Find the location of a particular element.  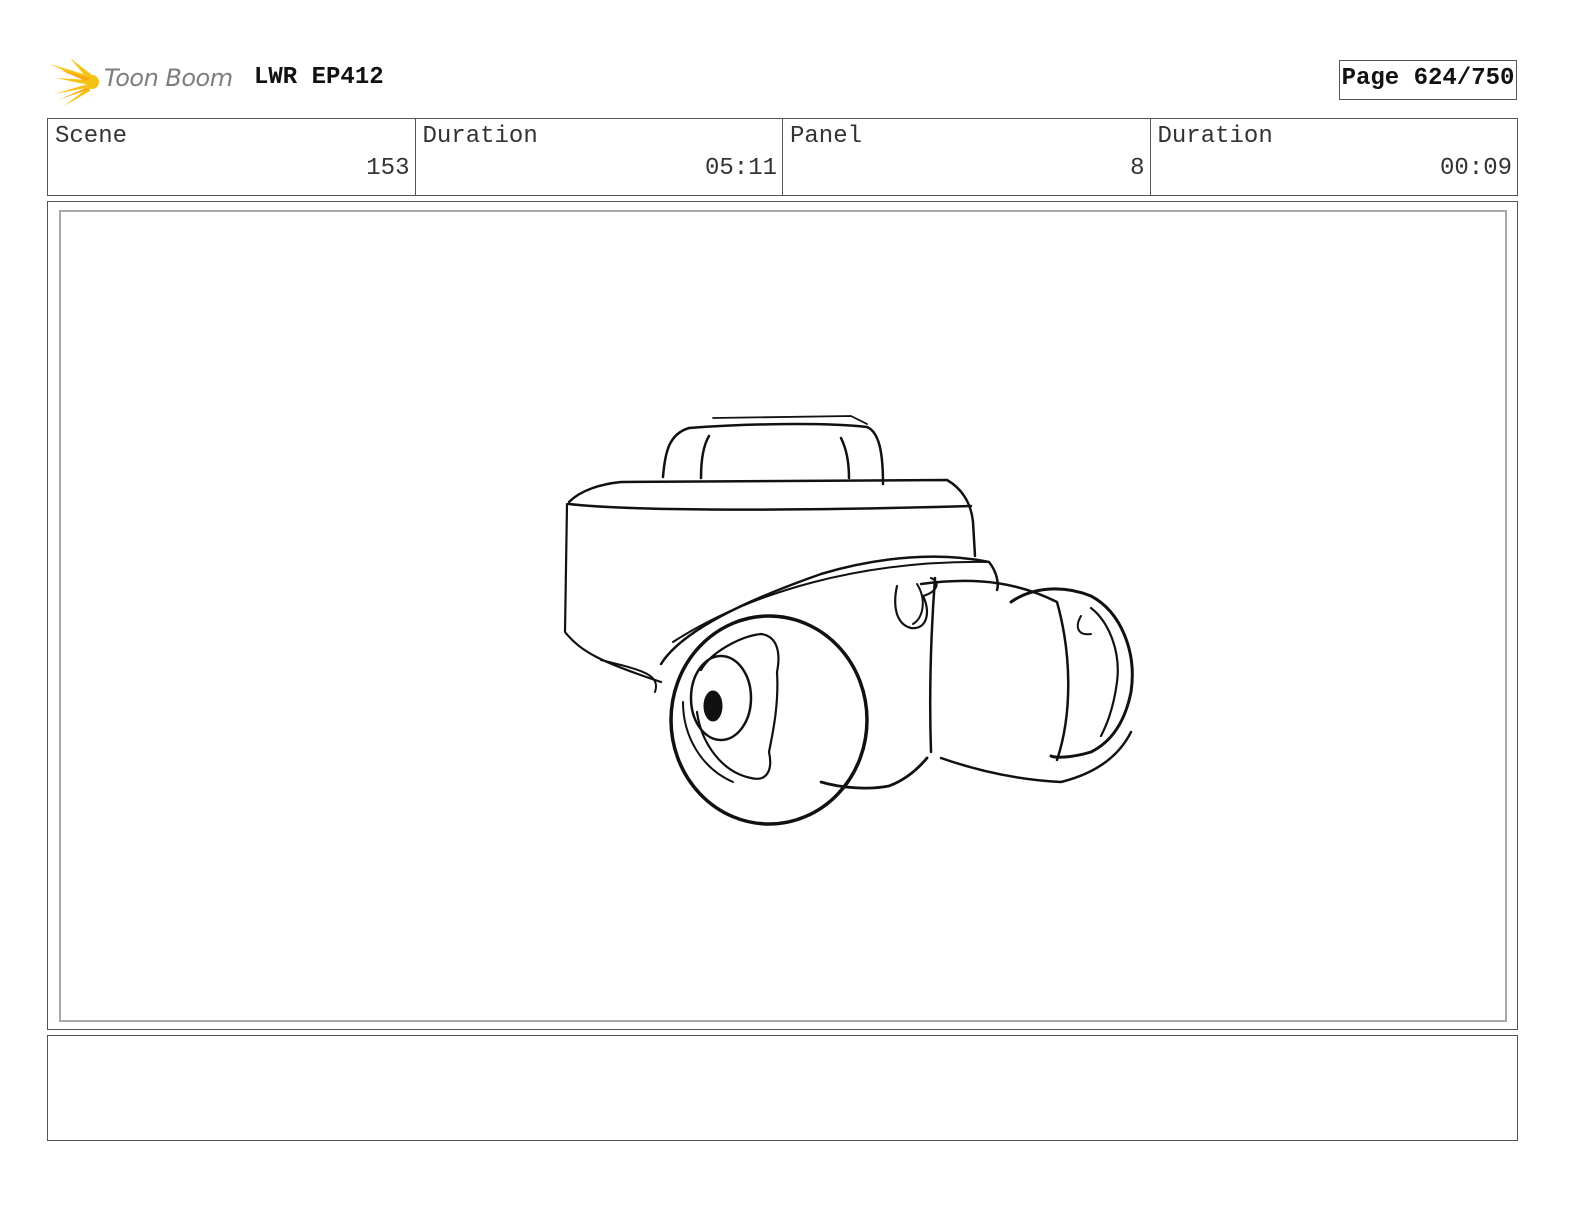

panel-cell: Panel 8 is located at coordinates (967, 157).